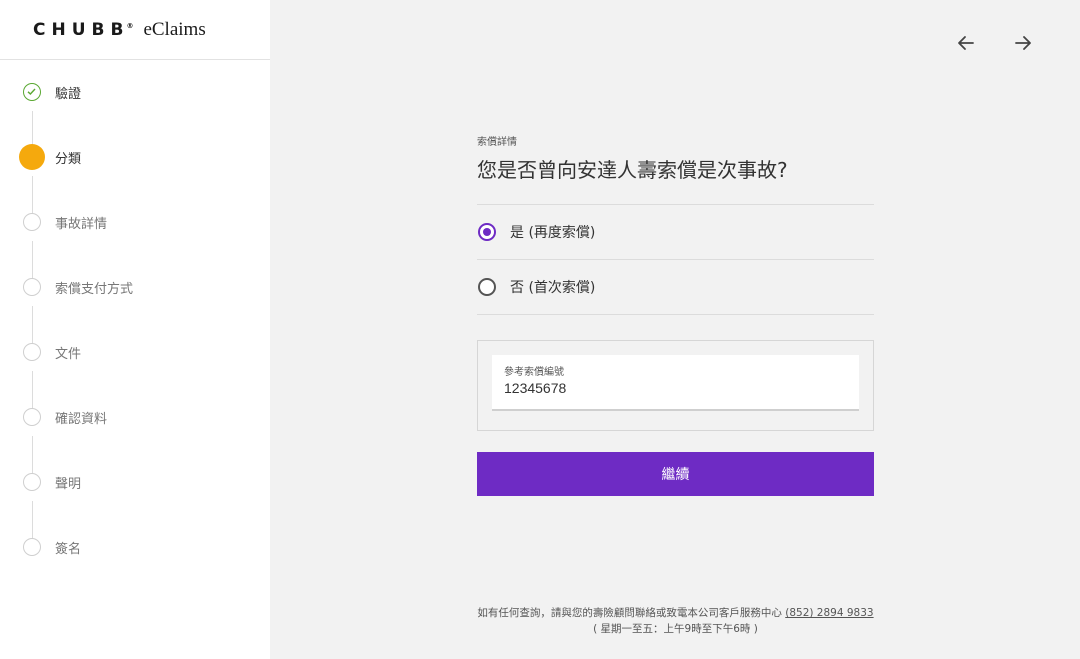  I want to click on step-label: 驗證, so click(68, 94).